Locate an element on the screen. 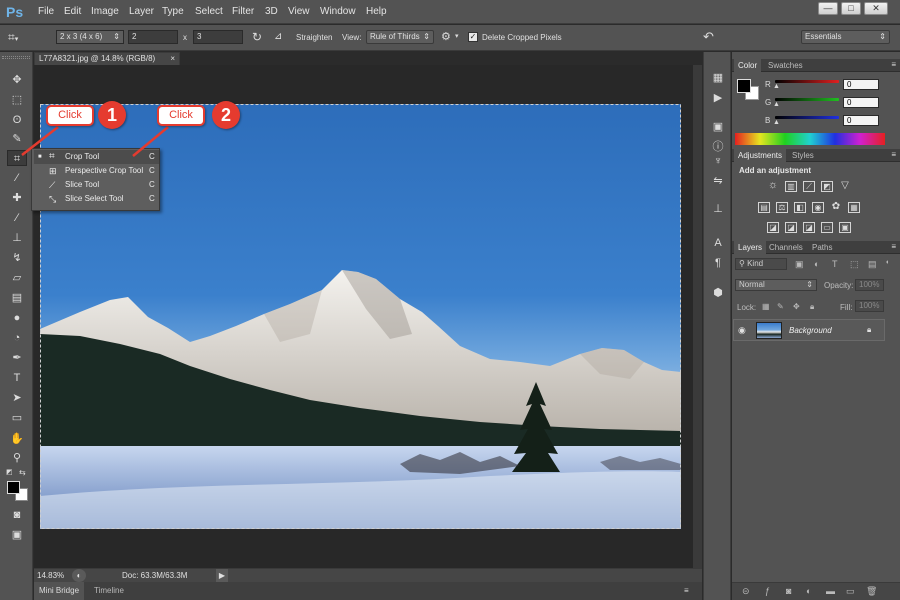  filter-kind-value: Kind is located at coordinates (755, 263).